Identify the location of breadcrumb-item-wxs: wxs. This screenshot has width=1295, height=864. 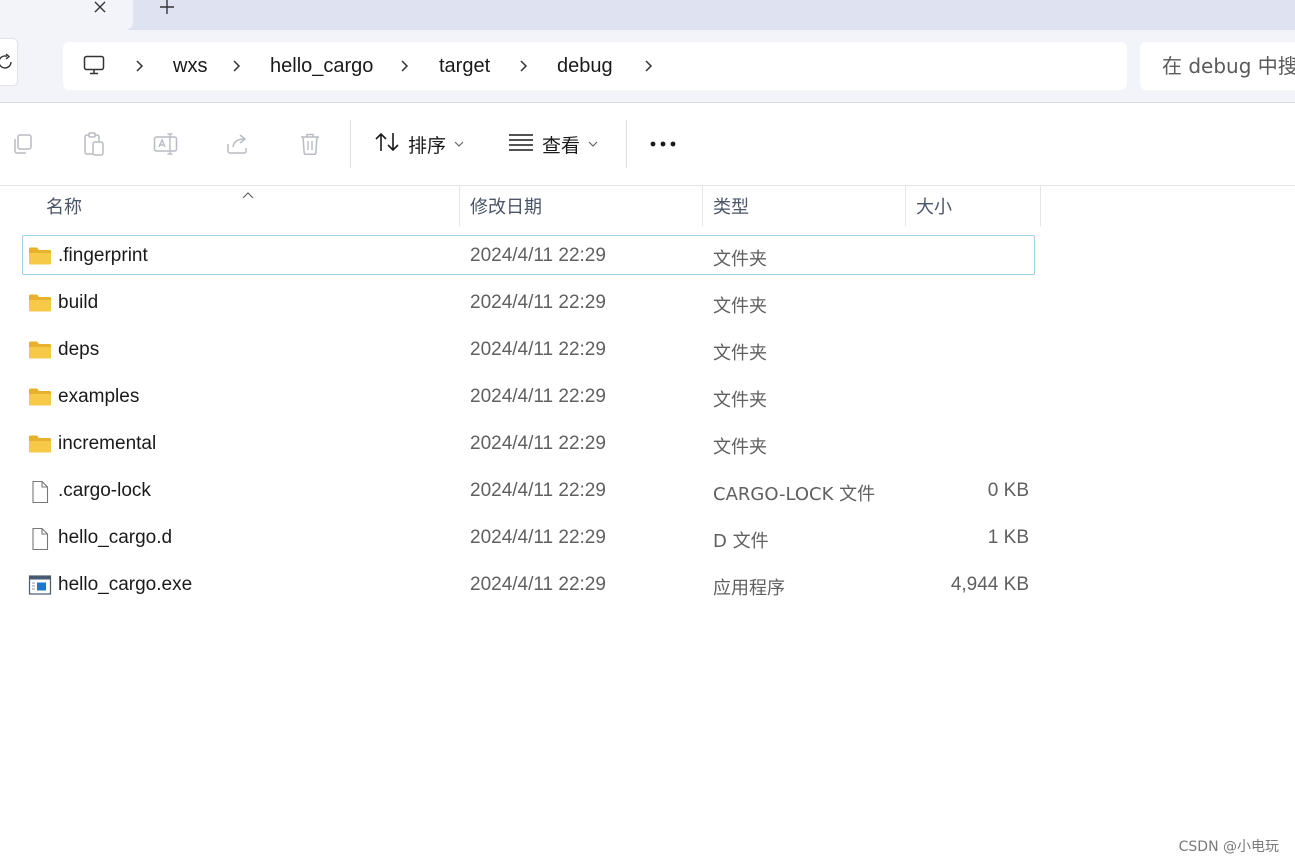
(190, 66).